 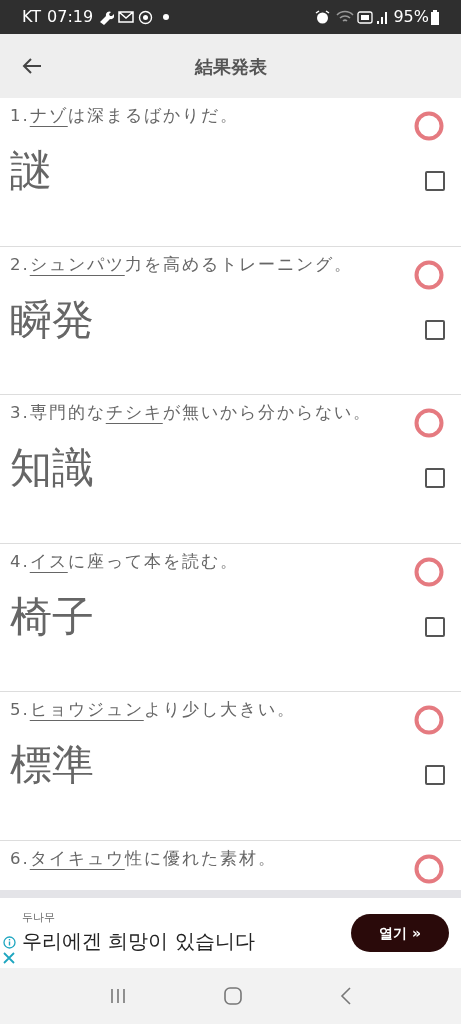 What do you see at coordinates (435, 17) in the screenshot?
I see `battery-icon` at bounding box center [435, 17].